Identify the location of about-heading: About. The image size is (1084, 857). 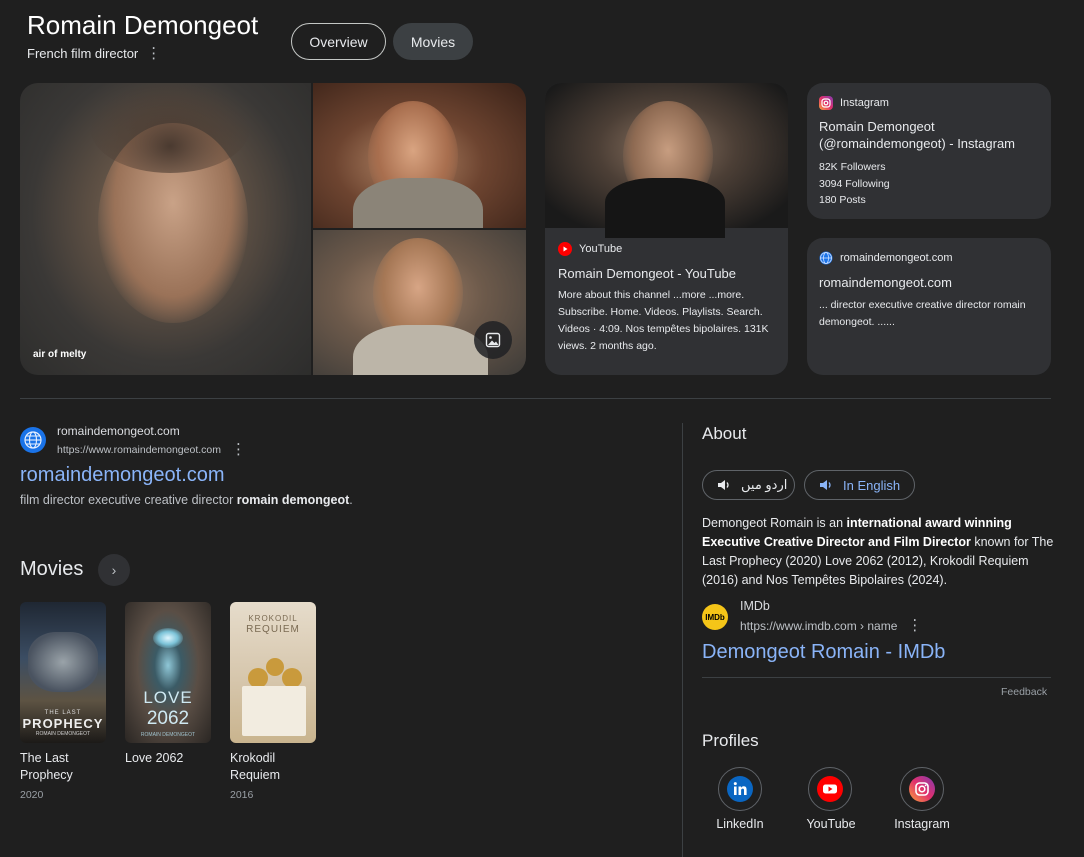
(724, 433).